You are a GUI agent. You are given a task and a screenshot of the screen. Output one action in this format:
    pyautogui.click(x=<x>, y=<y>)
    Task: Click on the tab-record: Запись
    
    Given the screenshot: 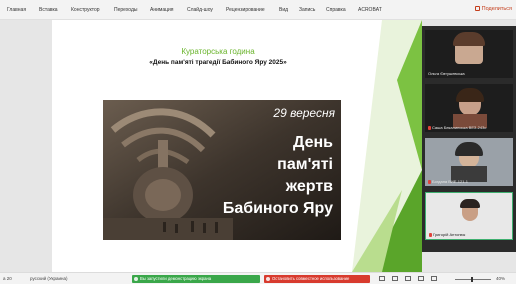 What is the action you would take?
    pyautogui.click(x=307, y=10)
    